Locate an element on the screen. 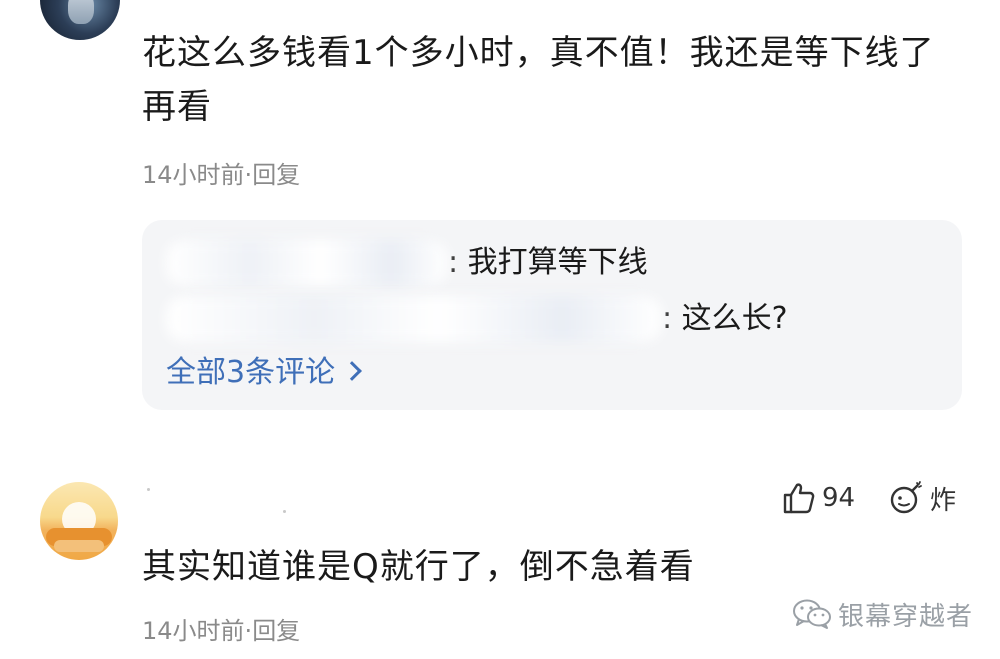  avatar-cloud is located at coordinates (79, 546).